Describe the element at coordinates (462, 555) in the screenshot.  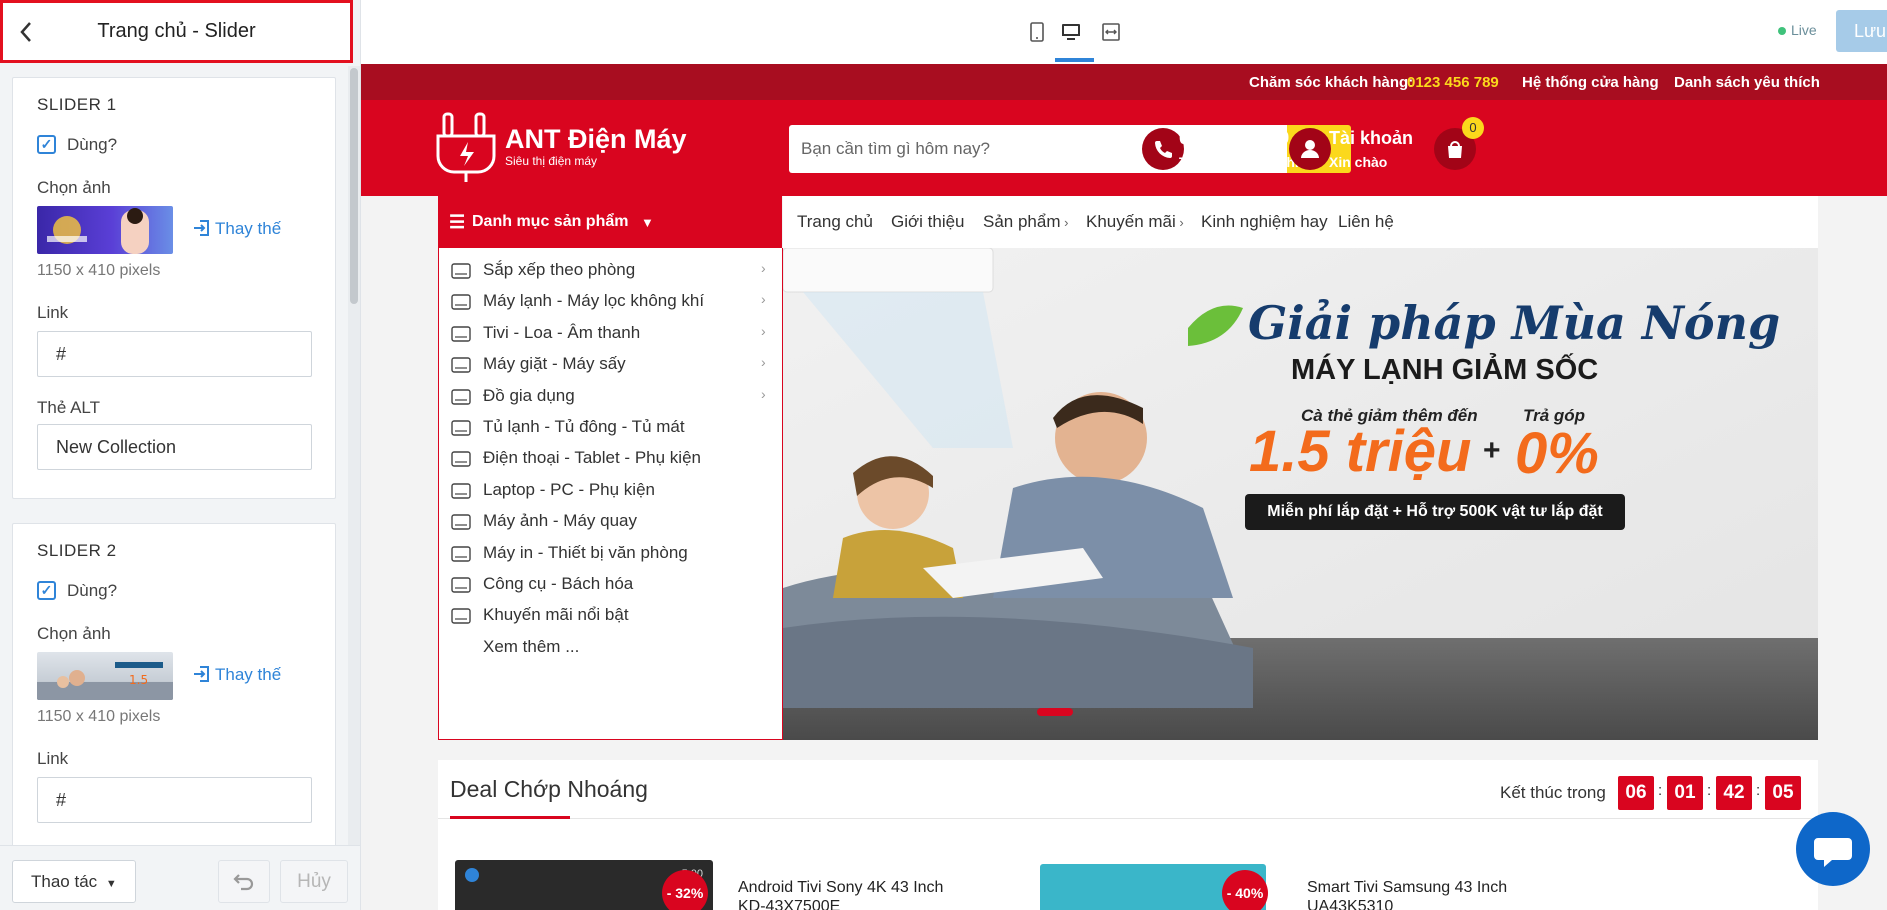
I see `printer-icon` at that location.